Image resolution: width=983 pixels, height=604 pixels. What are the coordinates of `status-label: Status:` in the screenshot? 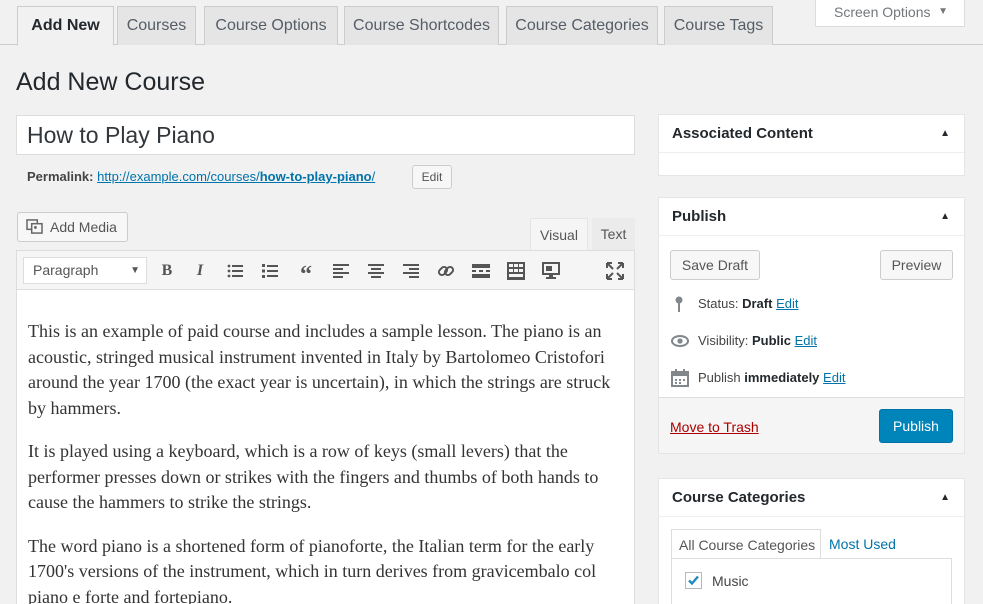 It's located at (718, 303).